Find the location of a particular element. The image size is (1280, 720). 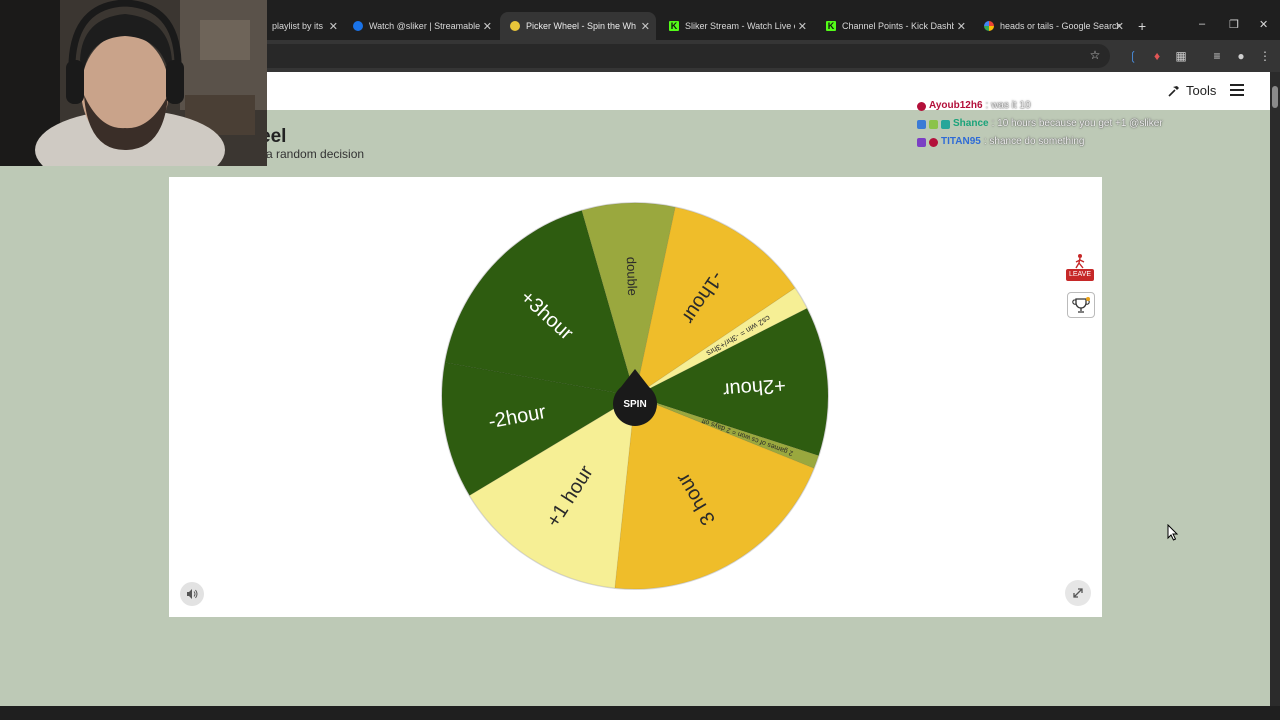

tab-title: heads or tails - Google Search is located at coordinates (1060, 26).